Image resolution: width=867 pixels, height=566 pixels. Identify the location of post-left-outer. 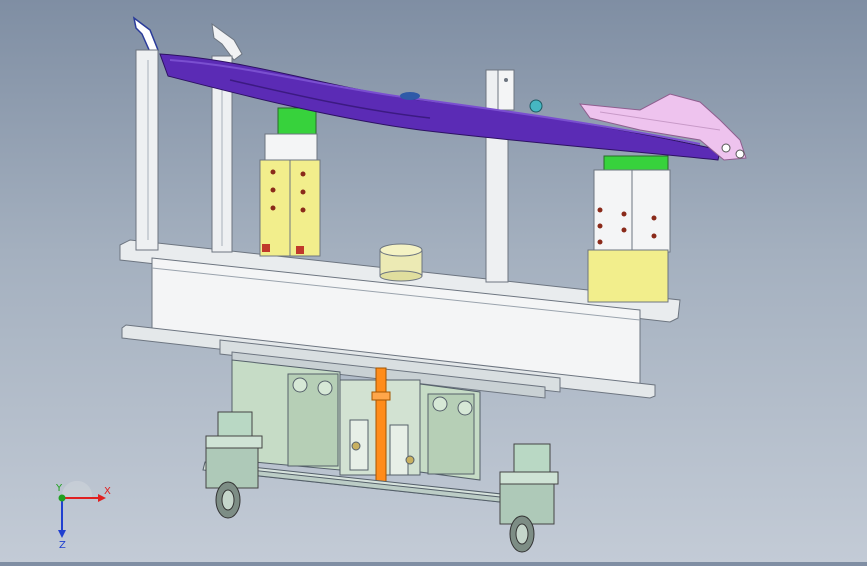
(146, 133).